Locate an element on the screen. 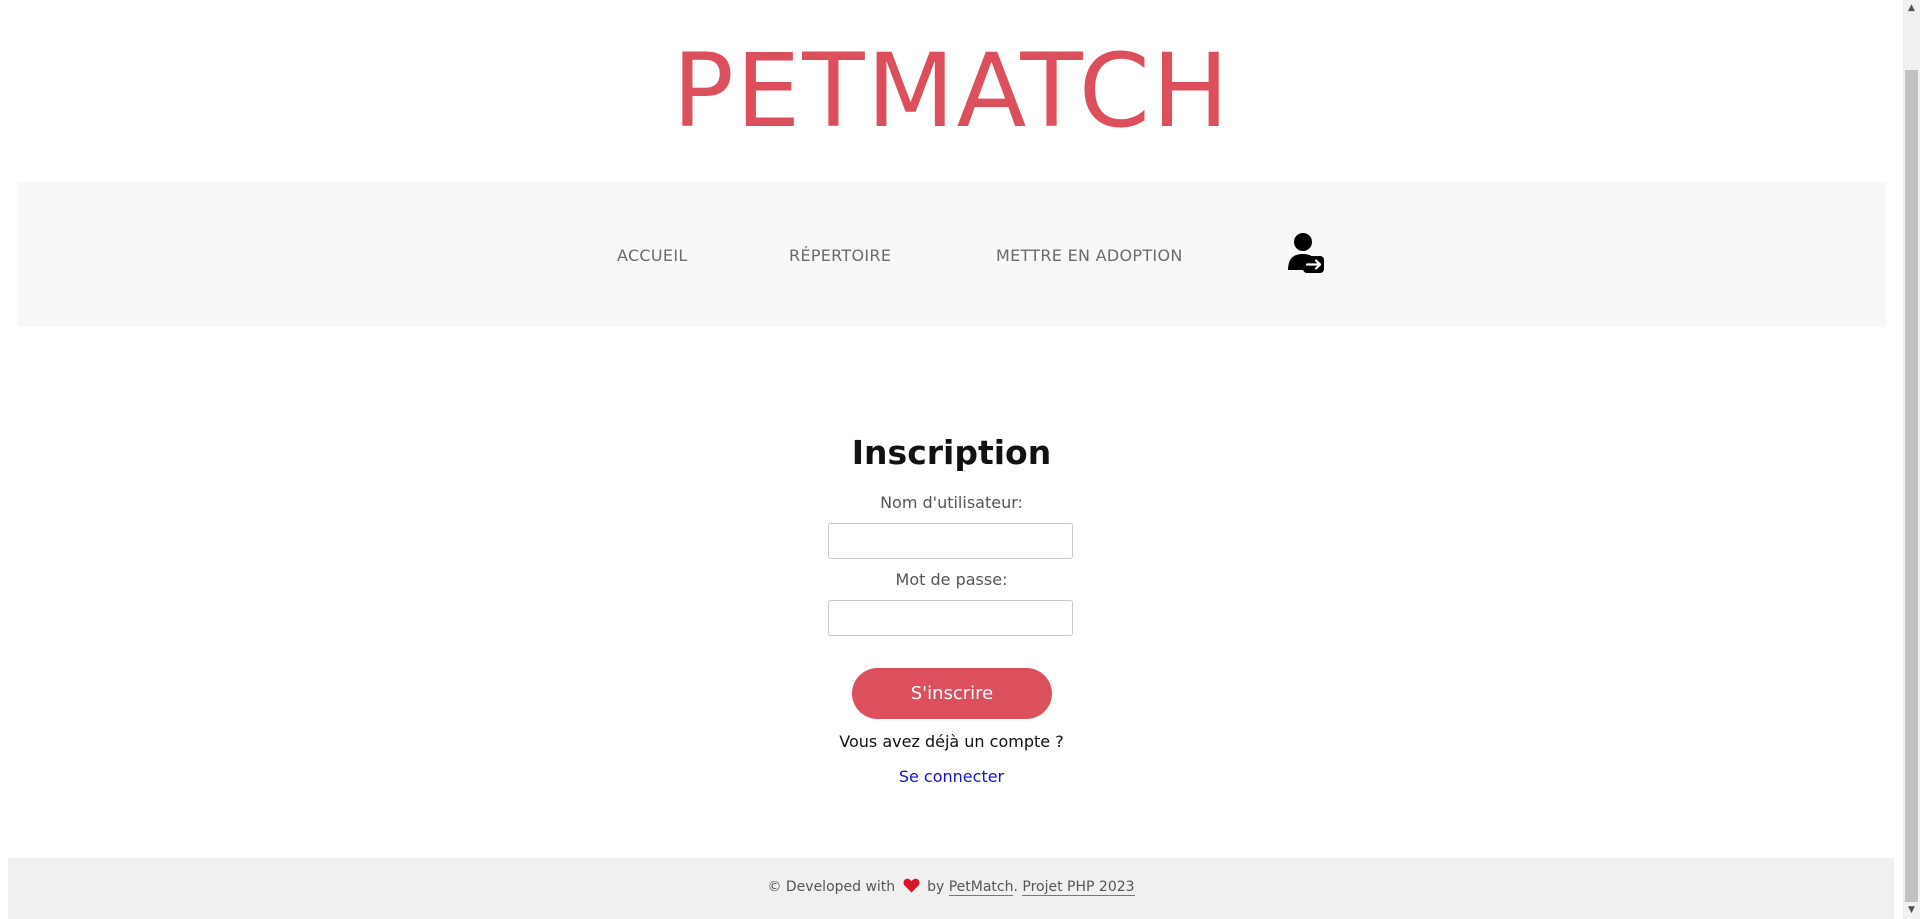  nav-item-repertoire: RÉPERTOIRE is located at coordinates (840, 255).